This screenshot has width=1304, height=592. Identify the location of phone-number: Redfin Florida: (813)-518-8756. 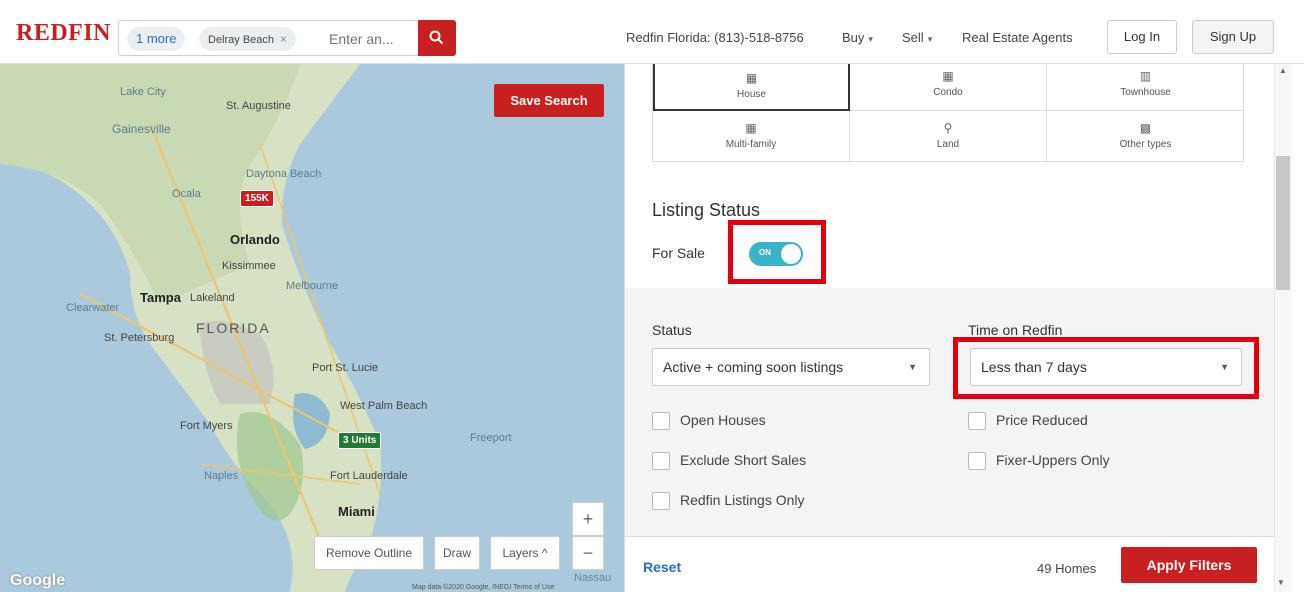
(715, 37).